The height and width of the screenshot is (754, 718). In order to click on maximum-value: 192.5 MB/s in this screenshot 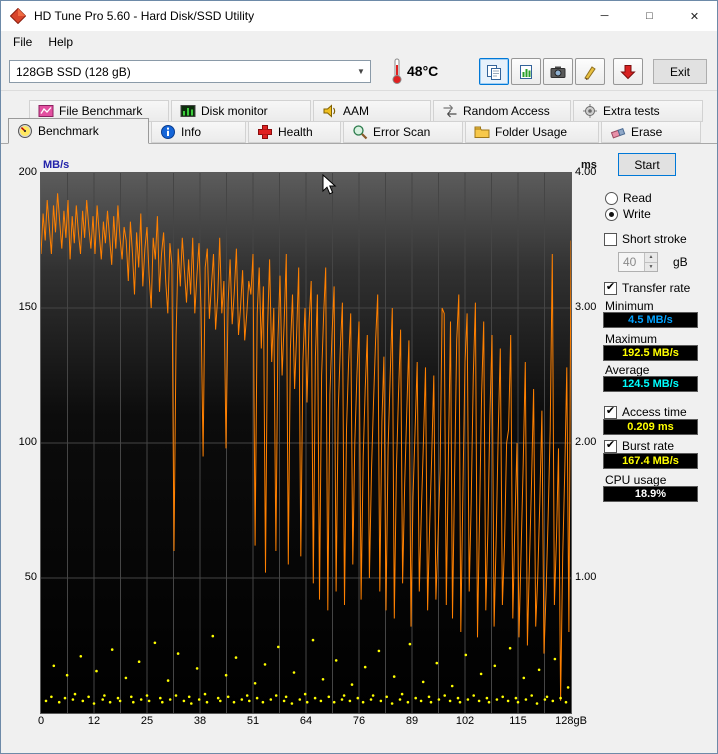, I will do `click(650, 353)`.